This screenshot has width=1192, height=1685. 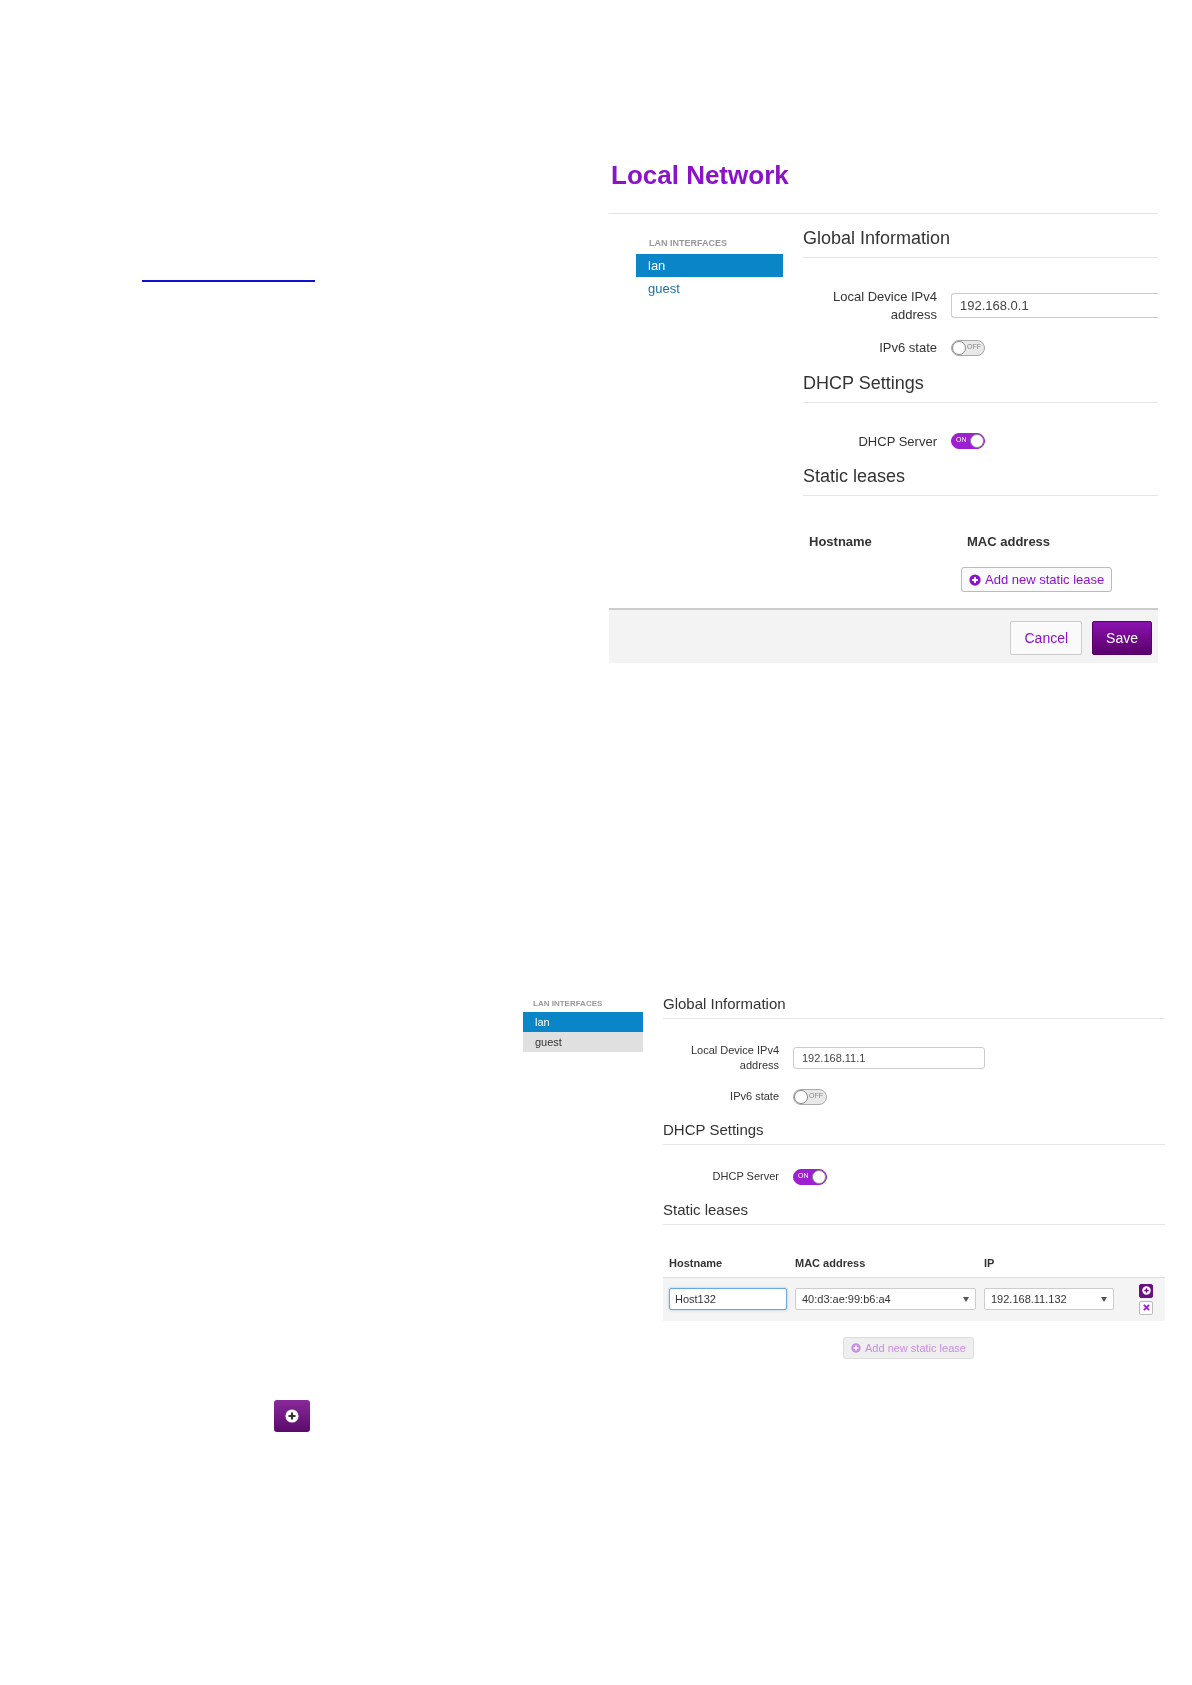 What do you see at coordinates (1049, 1299) in the screenshot?
I see `dropdown: 192.168.11.132` at bounding box center [1049, 1299].